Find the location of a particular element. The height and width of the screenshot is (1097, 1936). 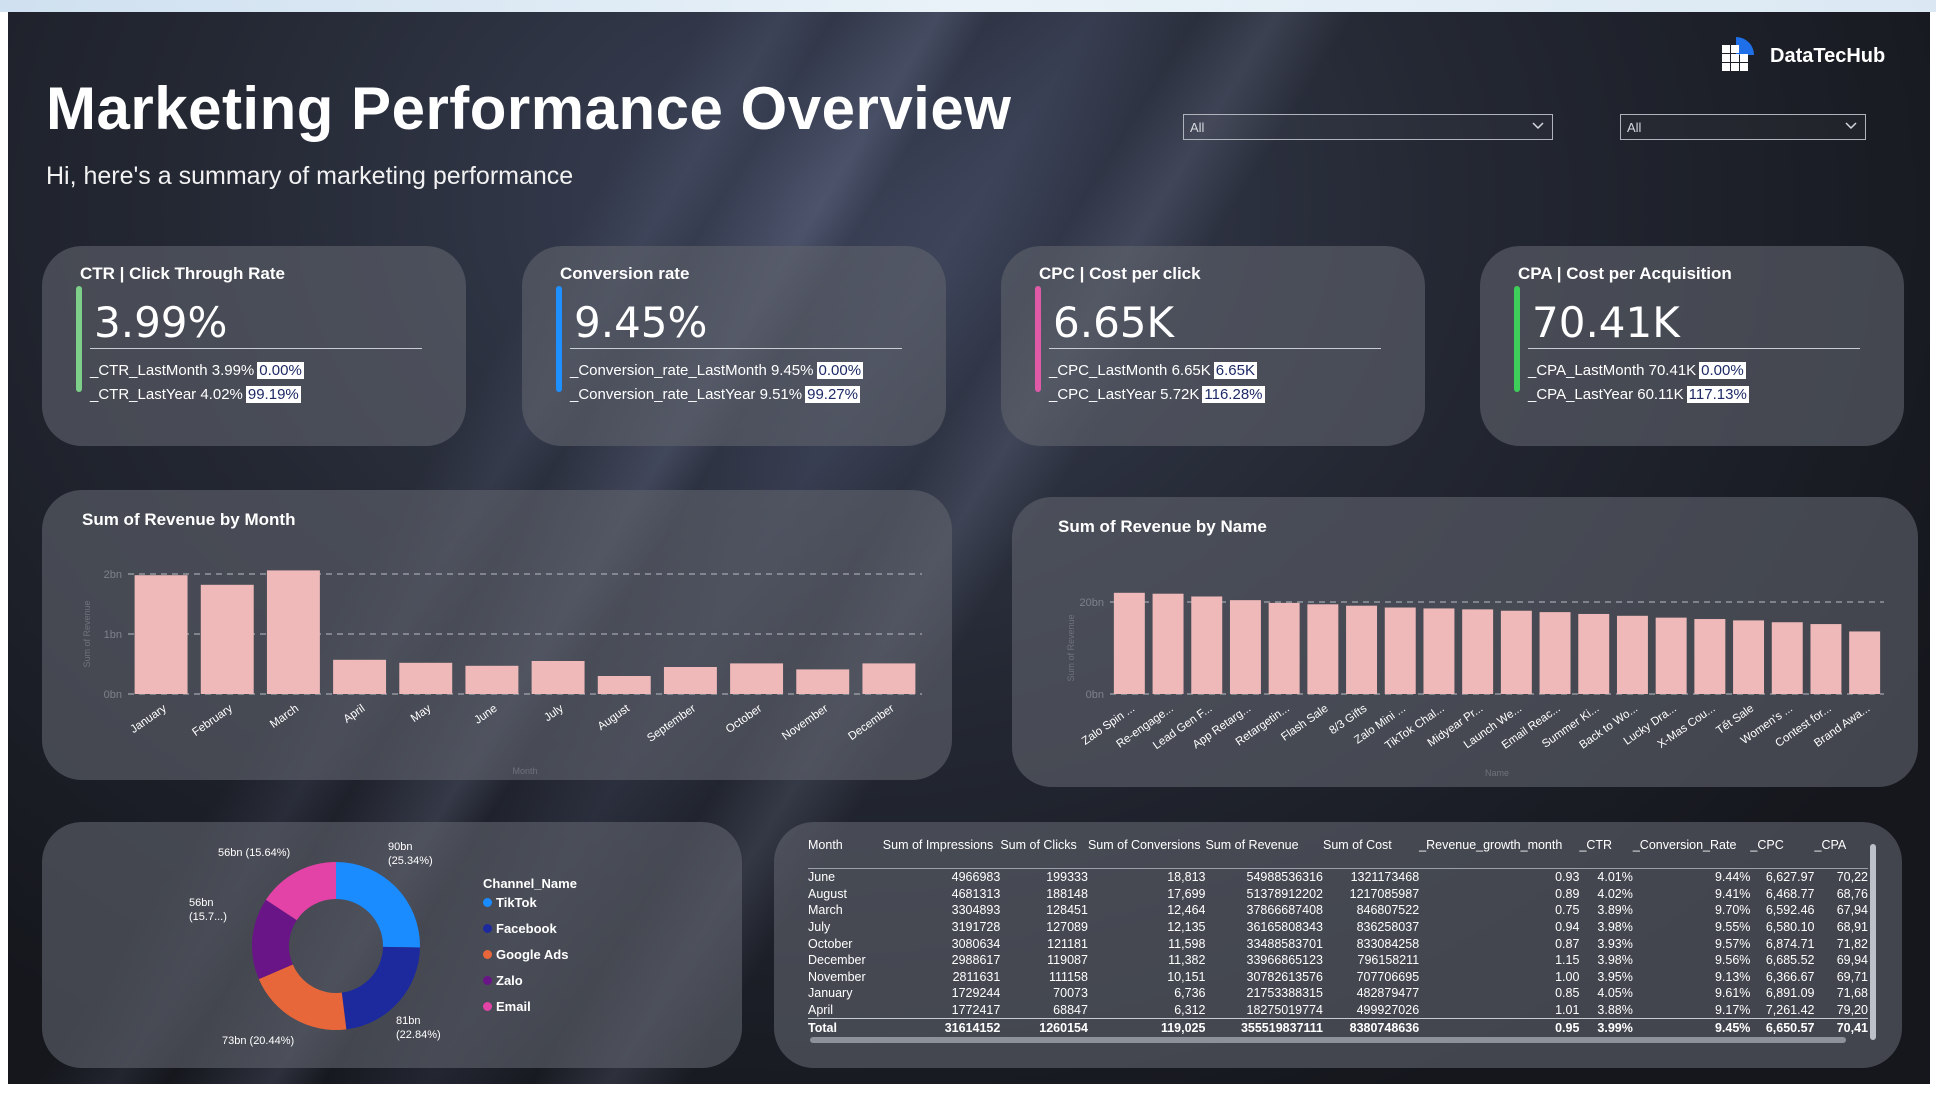

table-cell: 9.56% is located at coordinates (1732, 960).